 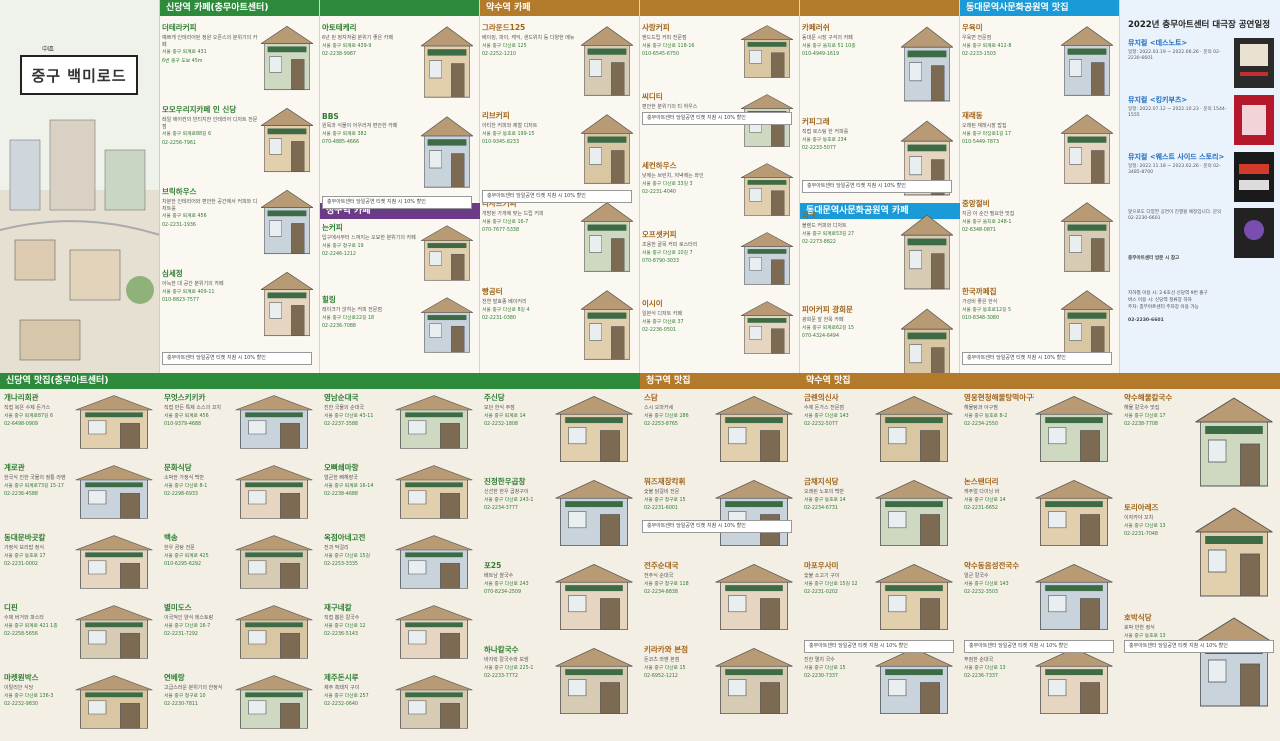 What do you see at coordinates (336, 548) in the screenshot?
I see `shop-desc: 전과 막걸리` at bounding box center [336, 548].